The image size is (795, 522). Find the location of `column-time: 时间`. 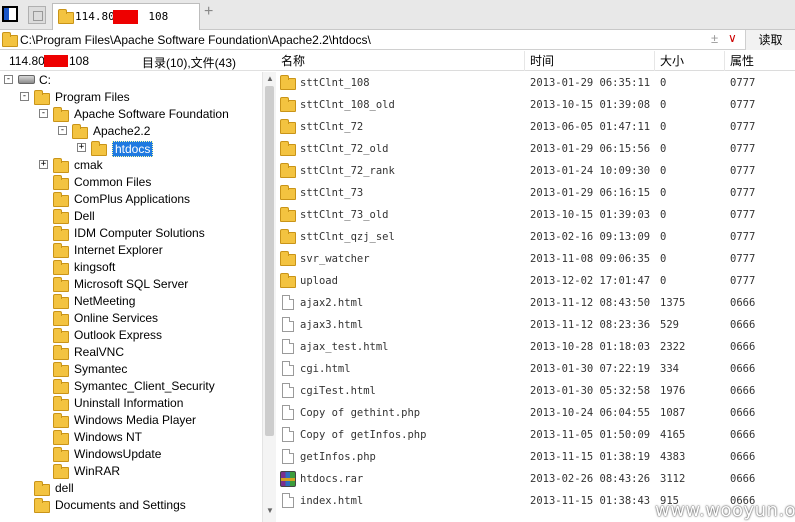

column-time: 时间 is located at coordinates (590, 61).